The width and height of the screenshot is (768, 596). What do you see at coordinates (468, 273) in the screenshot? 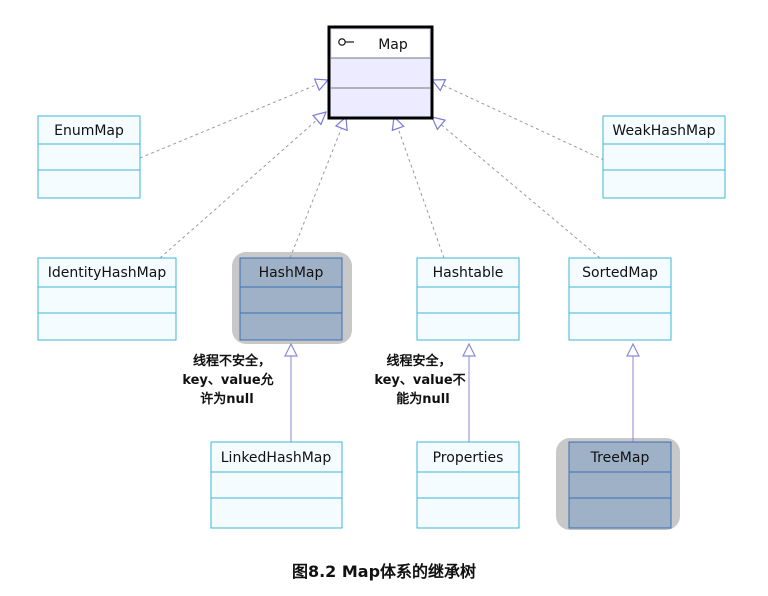
I see `hashtable-class-name: Hashtable` at bounding box center [468, 273].